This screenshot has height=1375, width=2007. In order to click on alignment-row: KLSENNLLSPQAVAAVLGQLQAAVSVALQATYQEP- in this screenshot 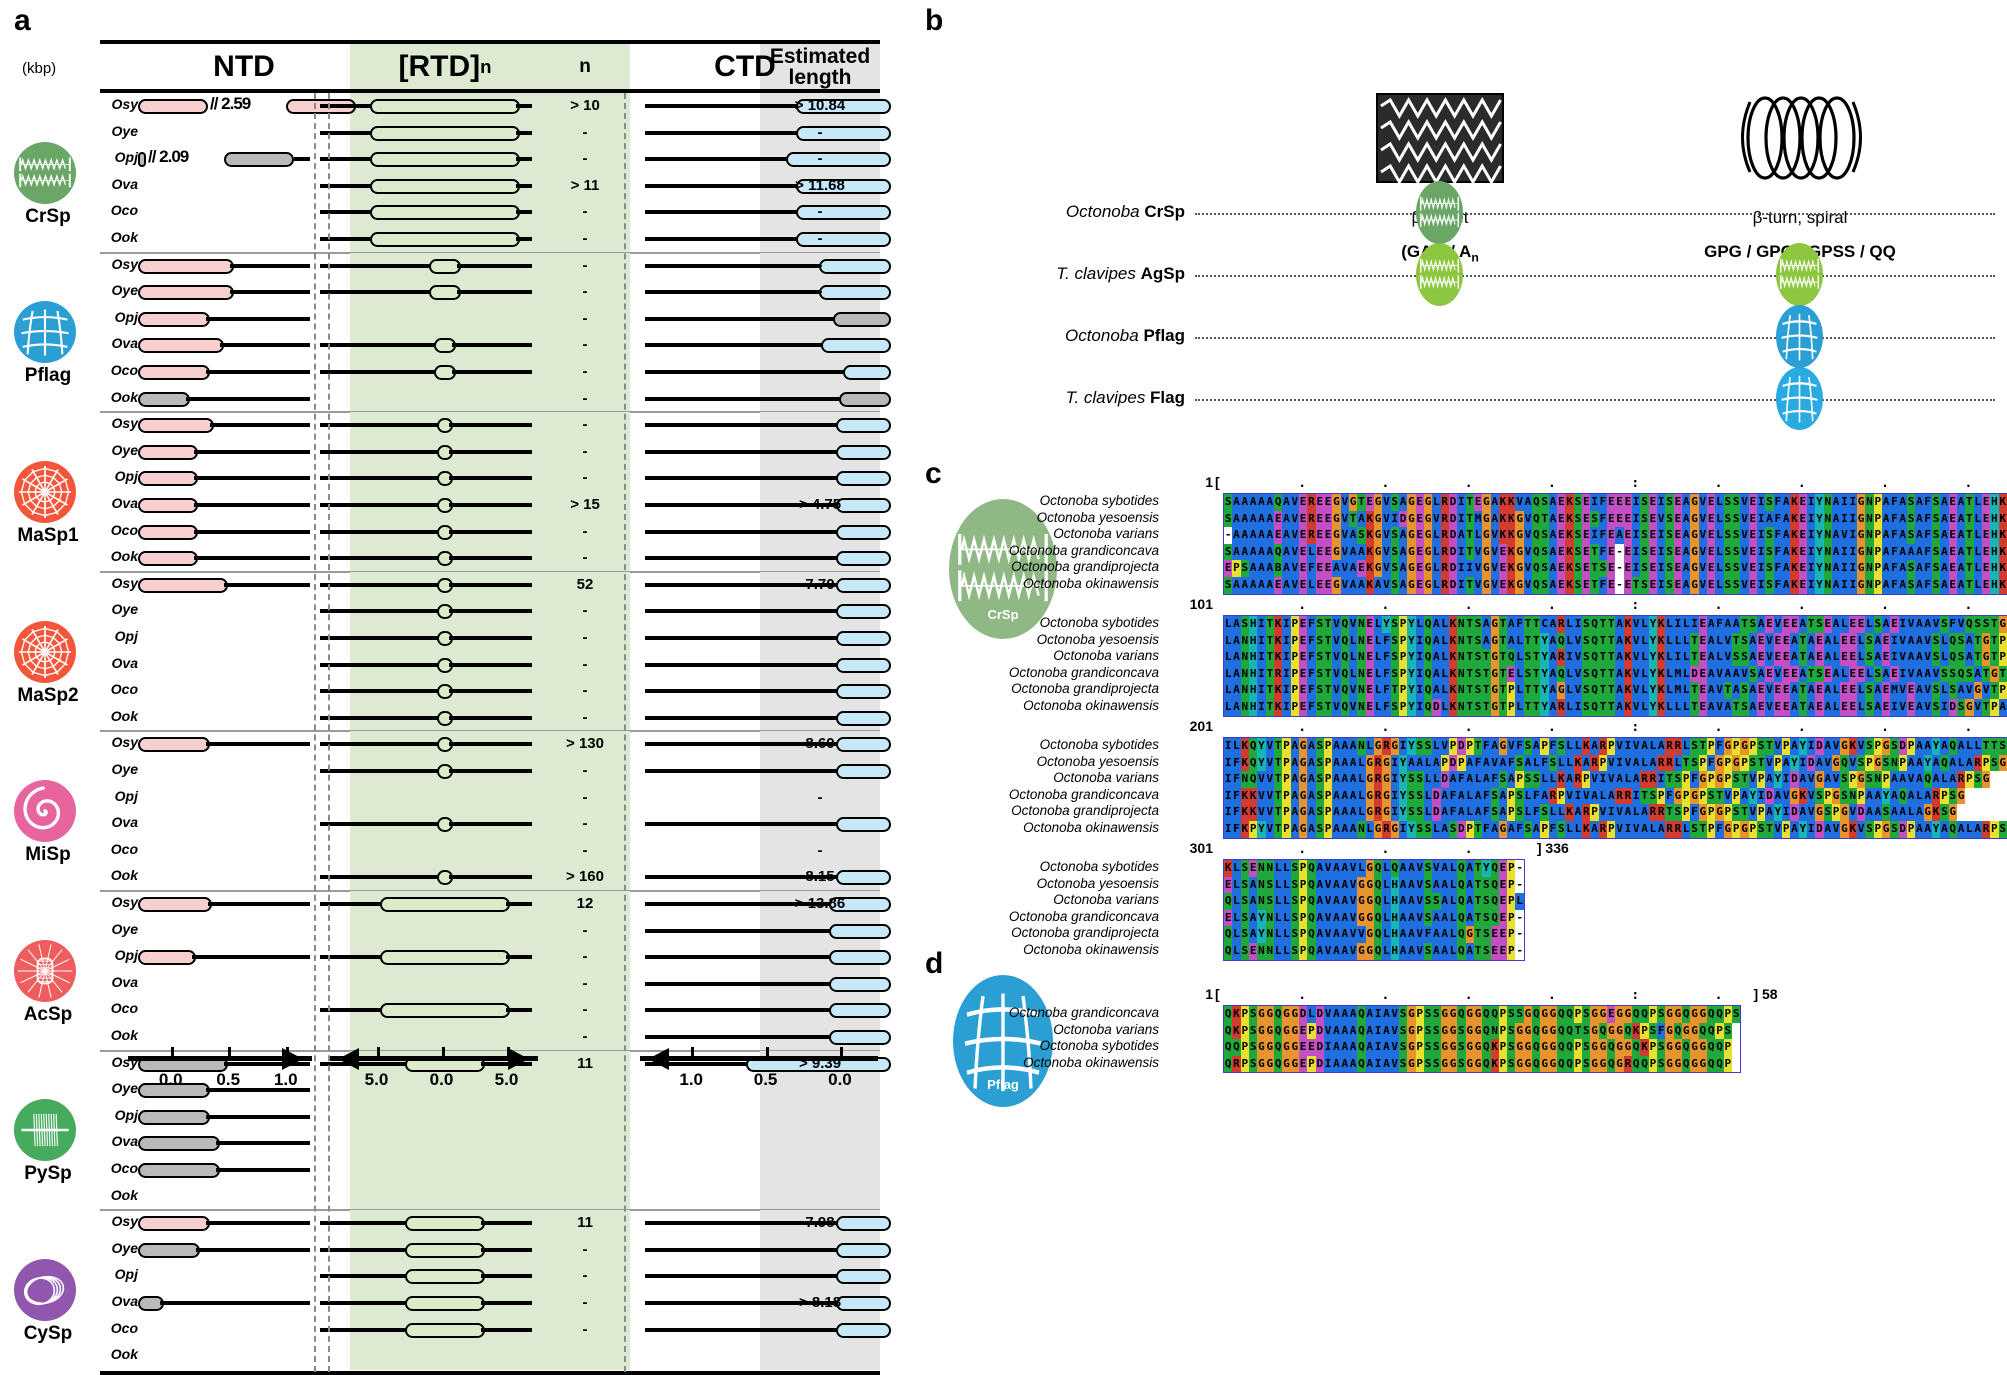, I will do `click(1374, 868)`.